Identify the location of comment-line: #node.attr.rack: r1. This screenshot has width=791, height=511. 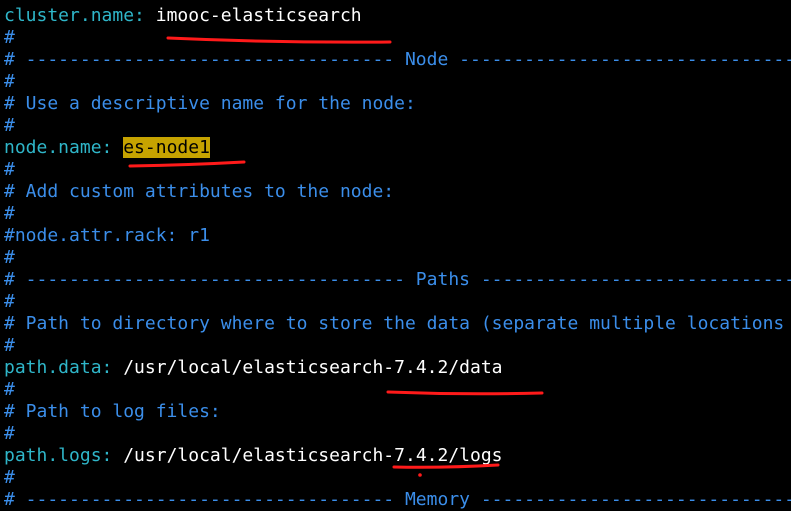
(107, 235).